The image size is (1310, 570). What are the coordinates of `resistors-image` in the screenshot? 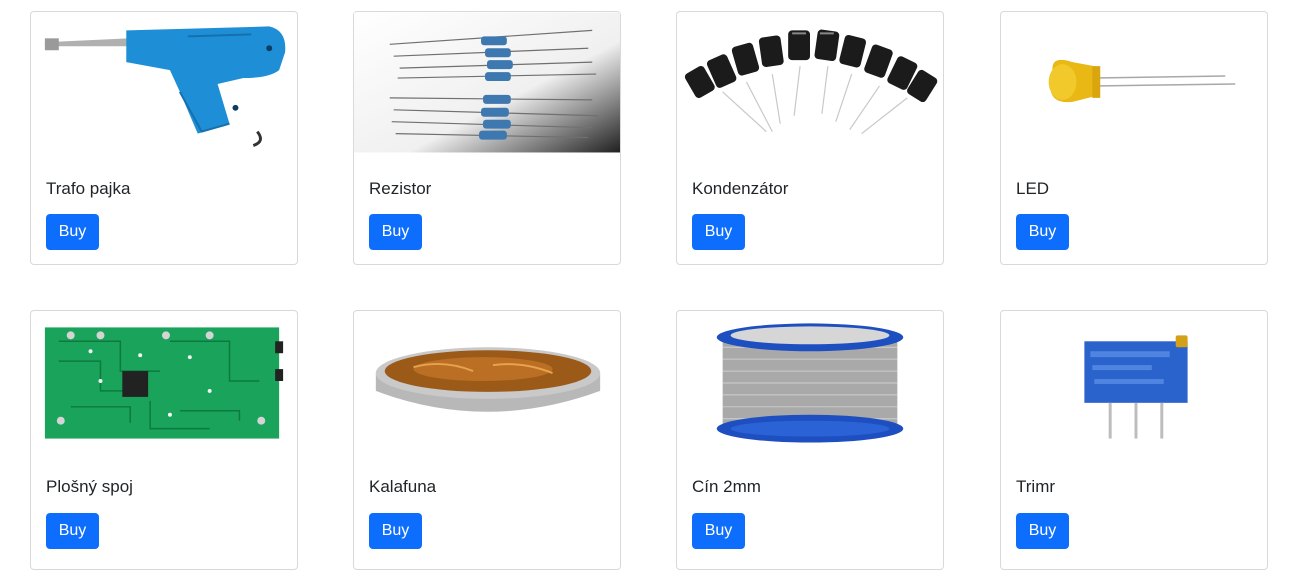 It's located at (487, 82).